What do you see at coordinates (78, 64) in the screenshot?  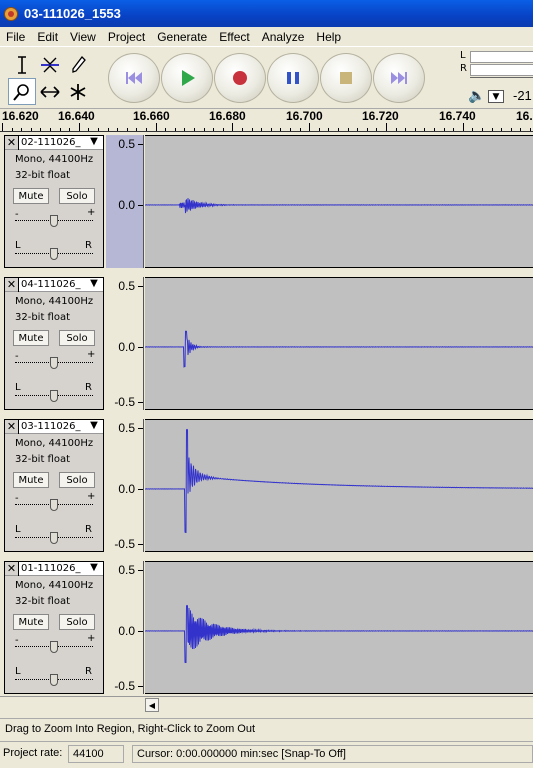 I see `draw-tool-icon` at bounding box center [78, 64].